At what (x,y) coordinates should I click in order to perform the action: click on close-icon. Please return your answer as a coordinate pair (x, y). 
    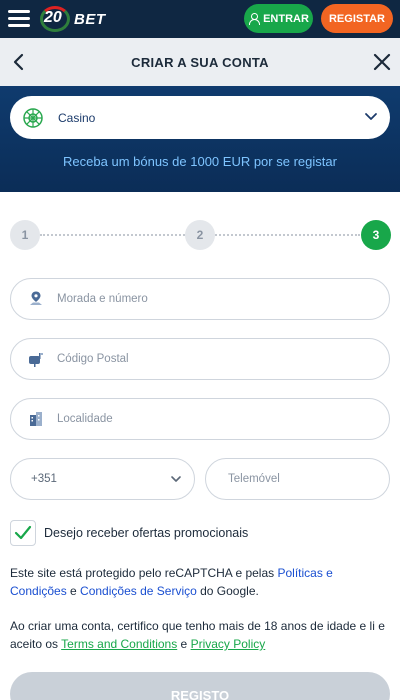
    Looking at the image, I should click on (382, 62).